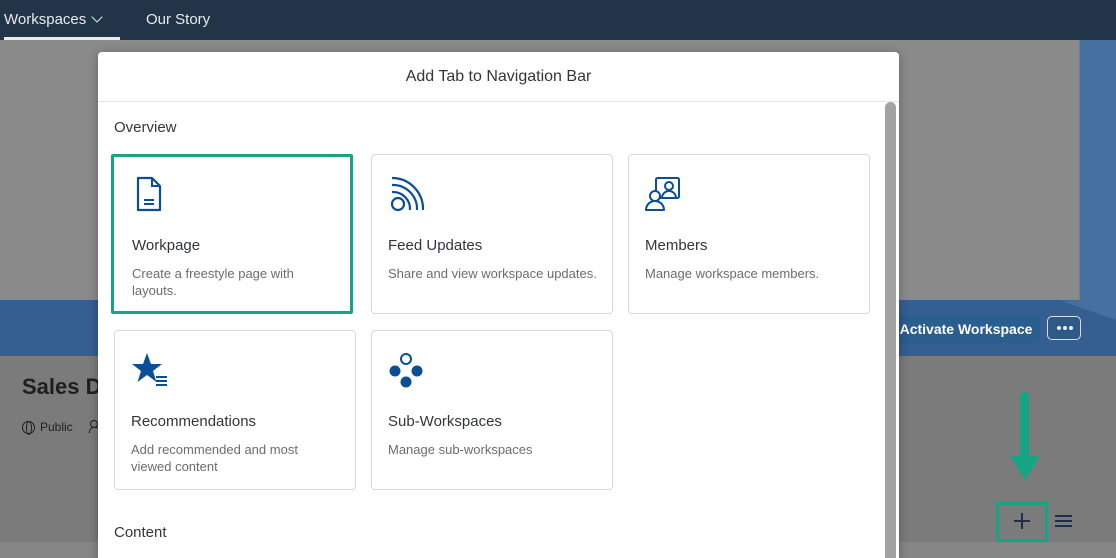 Image resolution: width=1116 pixels, height=558 pixels. What do you see at coordinates (445, 421) in the screenshot?
I see `tile-title: Sub-Workspaces` at bounding box center [445, 421].